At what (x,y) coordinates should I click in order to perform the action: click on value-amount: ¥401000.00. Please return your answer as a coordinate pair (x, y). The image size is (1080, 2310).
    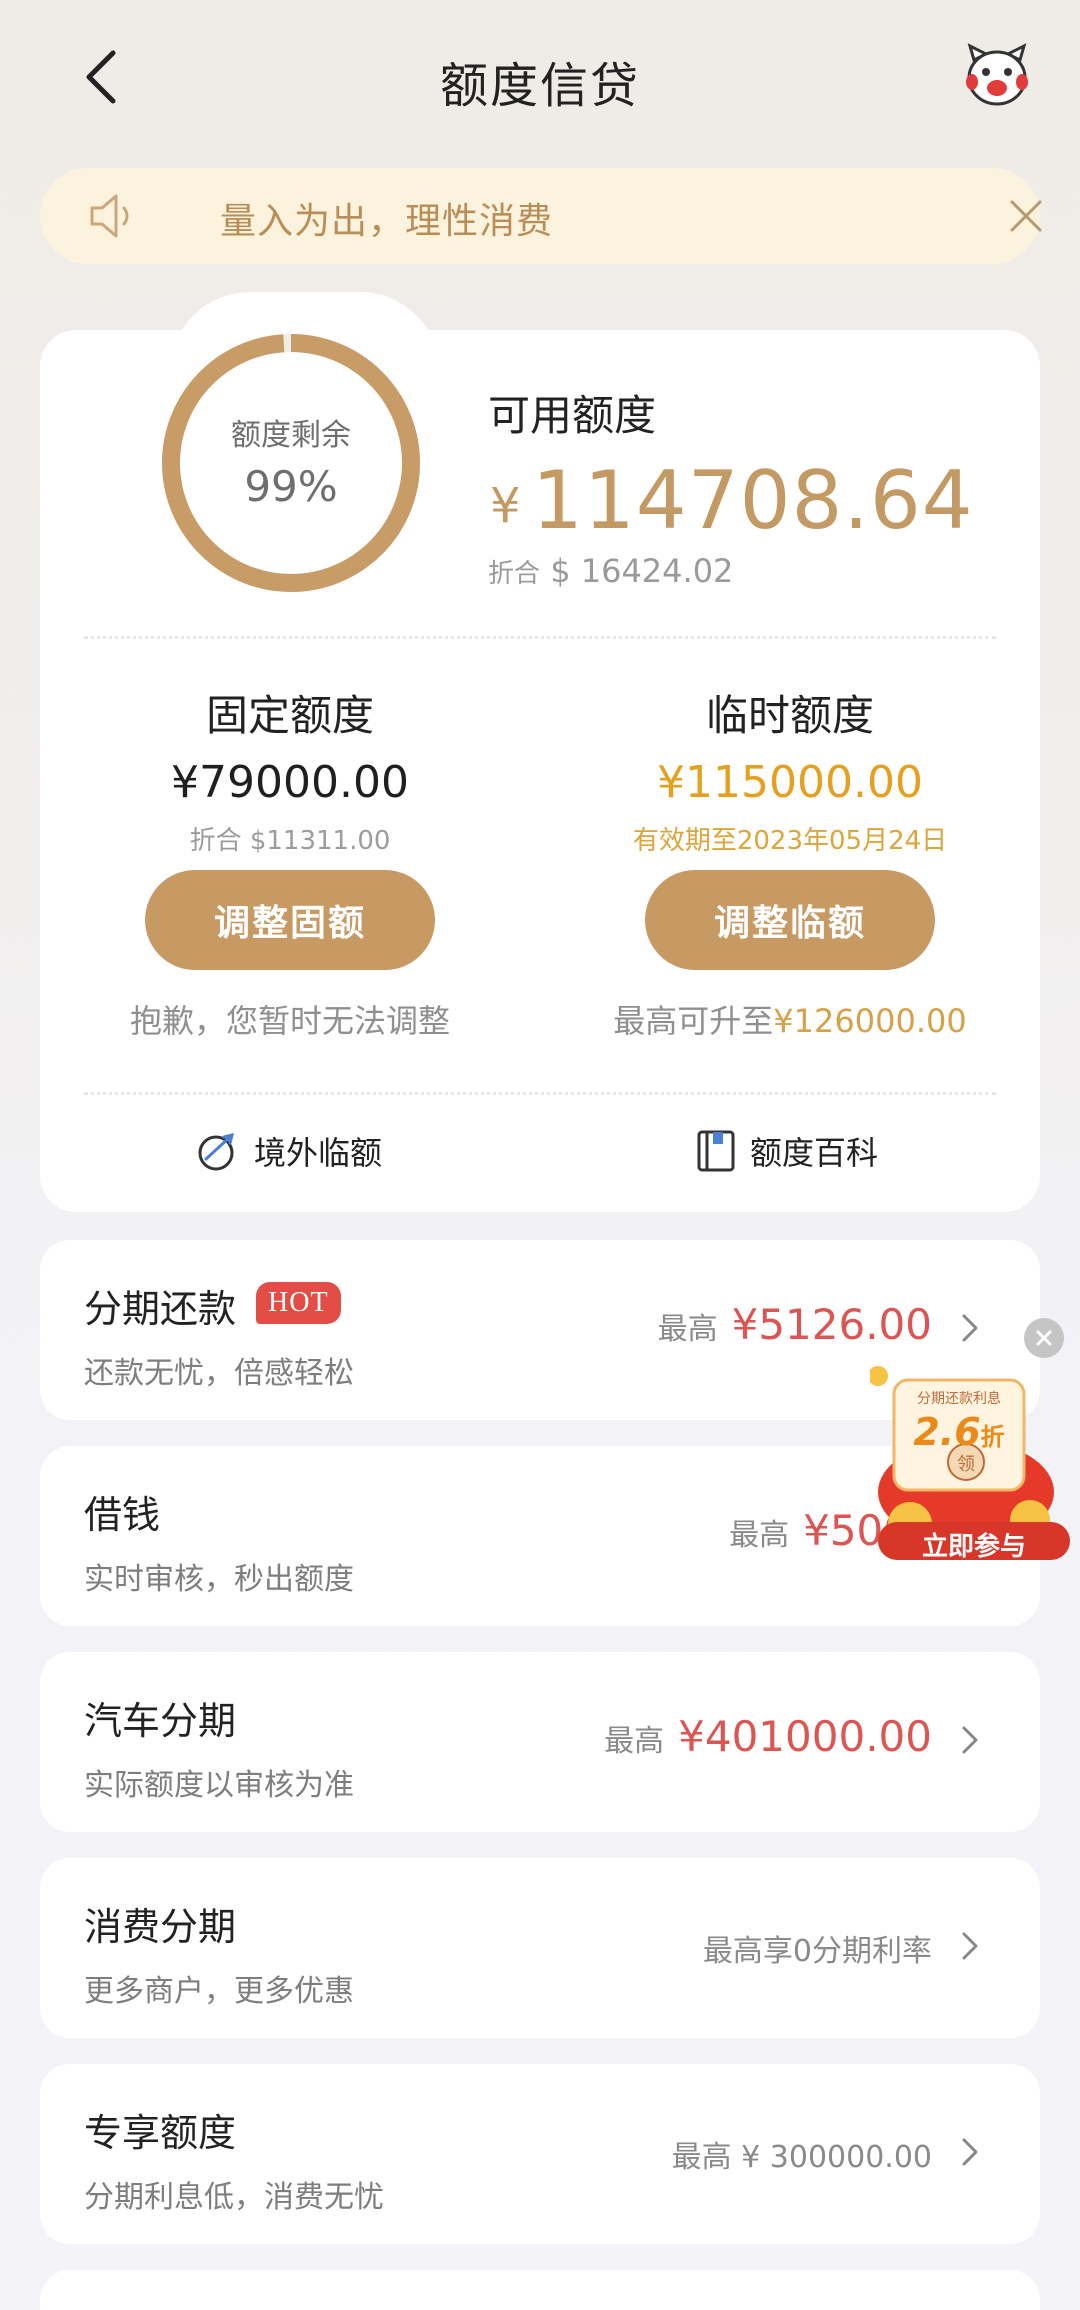
    Looking at the image, I should click on (805, 1736).